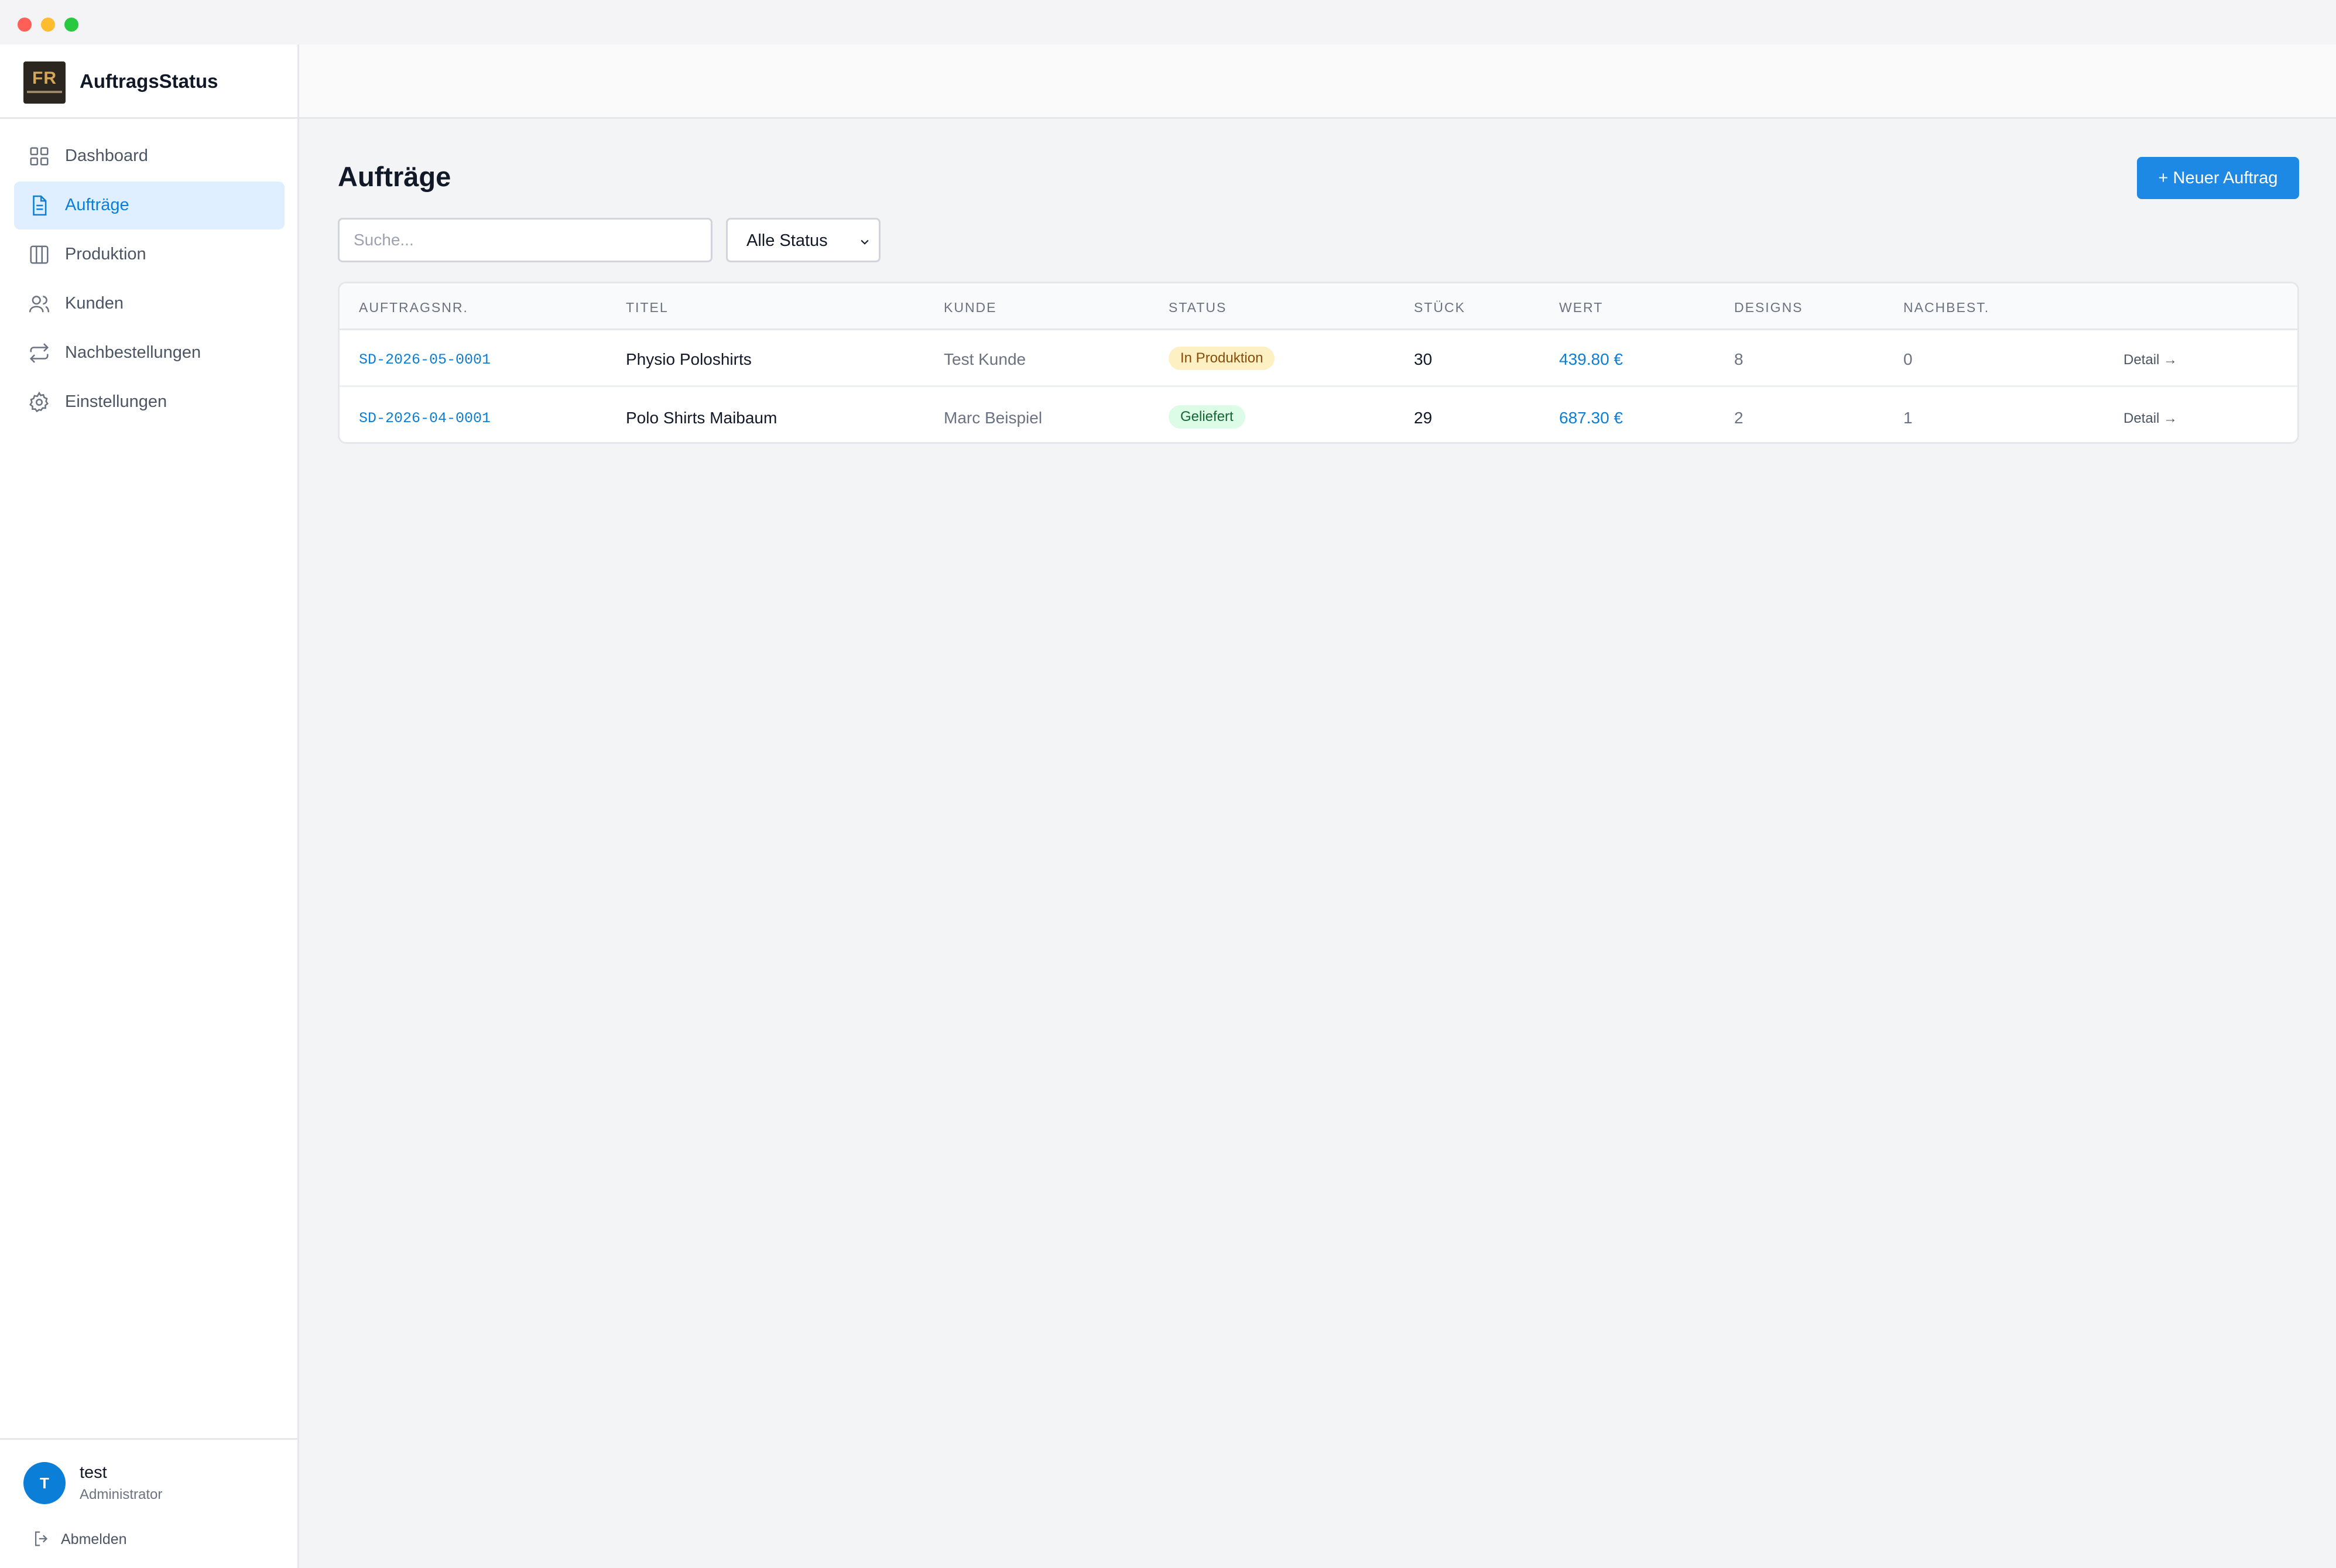  Describe the element at coordinates (395, 176) in the screenshot. I see `page-title: Aufträge` at that location.